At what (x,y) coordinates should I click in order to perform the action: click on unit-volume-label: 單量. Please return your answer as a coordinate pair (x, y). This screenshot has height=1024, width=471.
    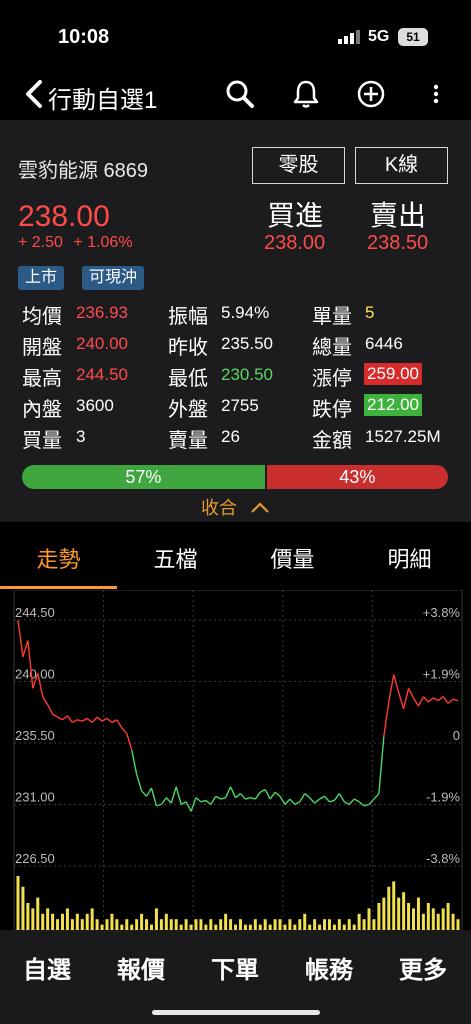
    Looking at the image, I should click on (332, 317).